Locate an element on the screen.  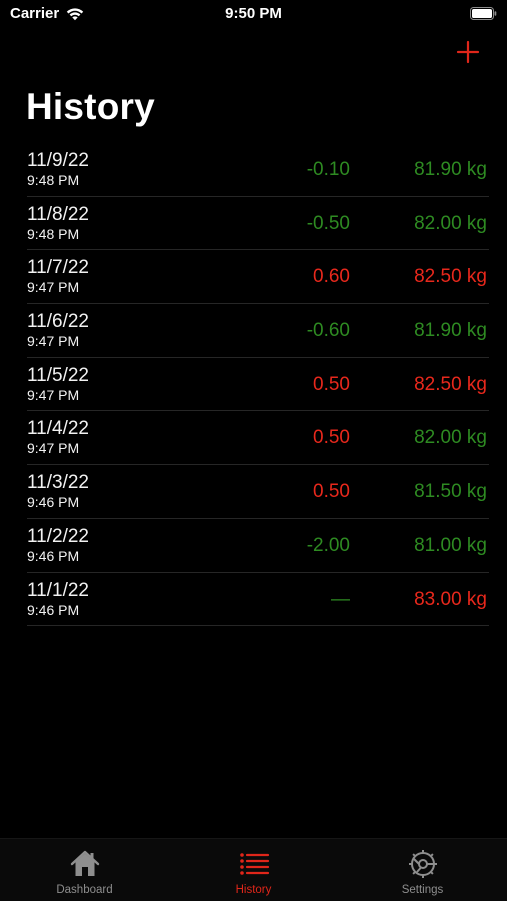
status-time: 9:50 PM is located at coordinates (253, 13).